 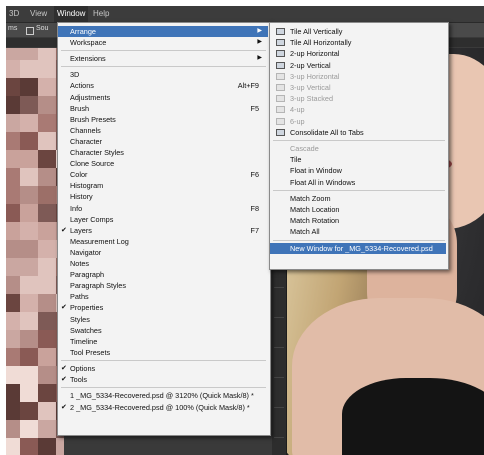 What do you see at coordinates (316, 31) in the screenshot?
I see `menu-item-label: Tile All Vertically` at bounding box center [316, 31].